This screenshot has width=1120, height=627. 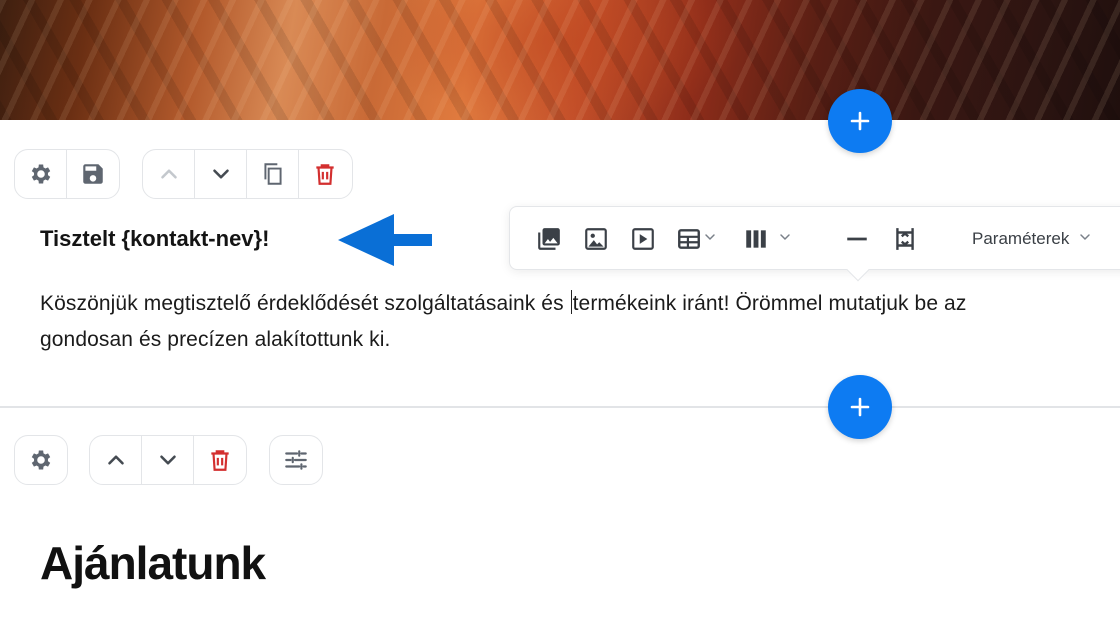 I want to click on sliders-icon, so click(x=296, y=460).